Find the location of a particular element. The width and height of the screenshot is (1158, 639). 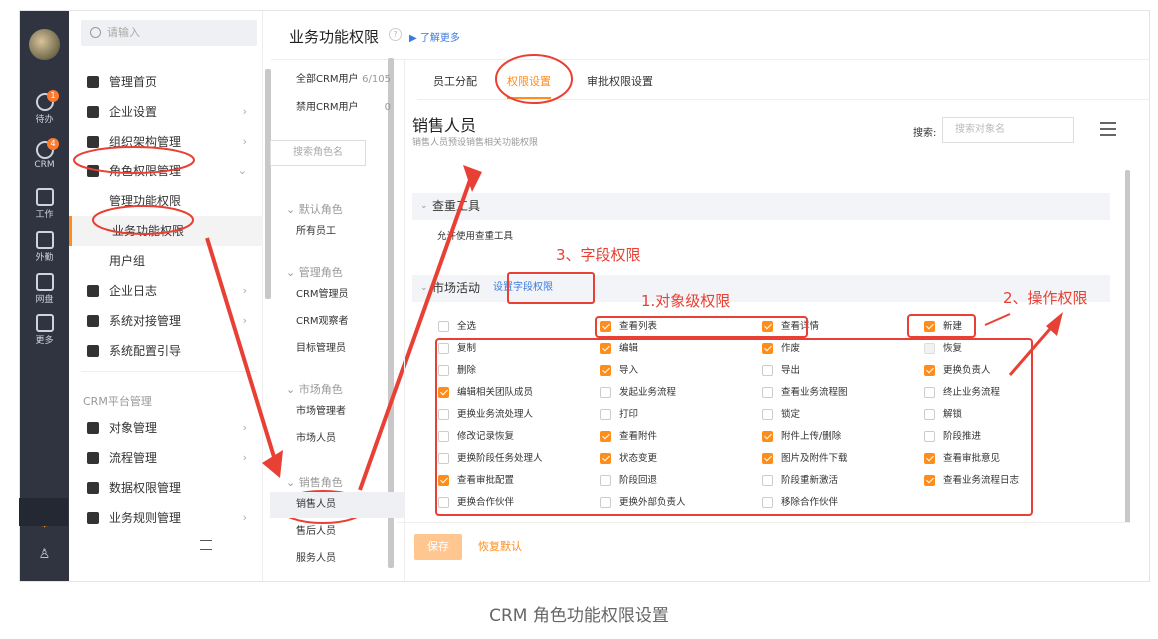

role-group-title: ⌄ 管理角色 is located at coordinates (314, 272).